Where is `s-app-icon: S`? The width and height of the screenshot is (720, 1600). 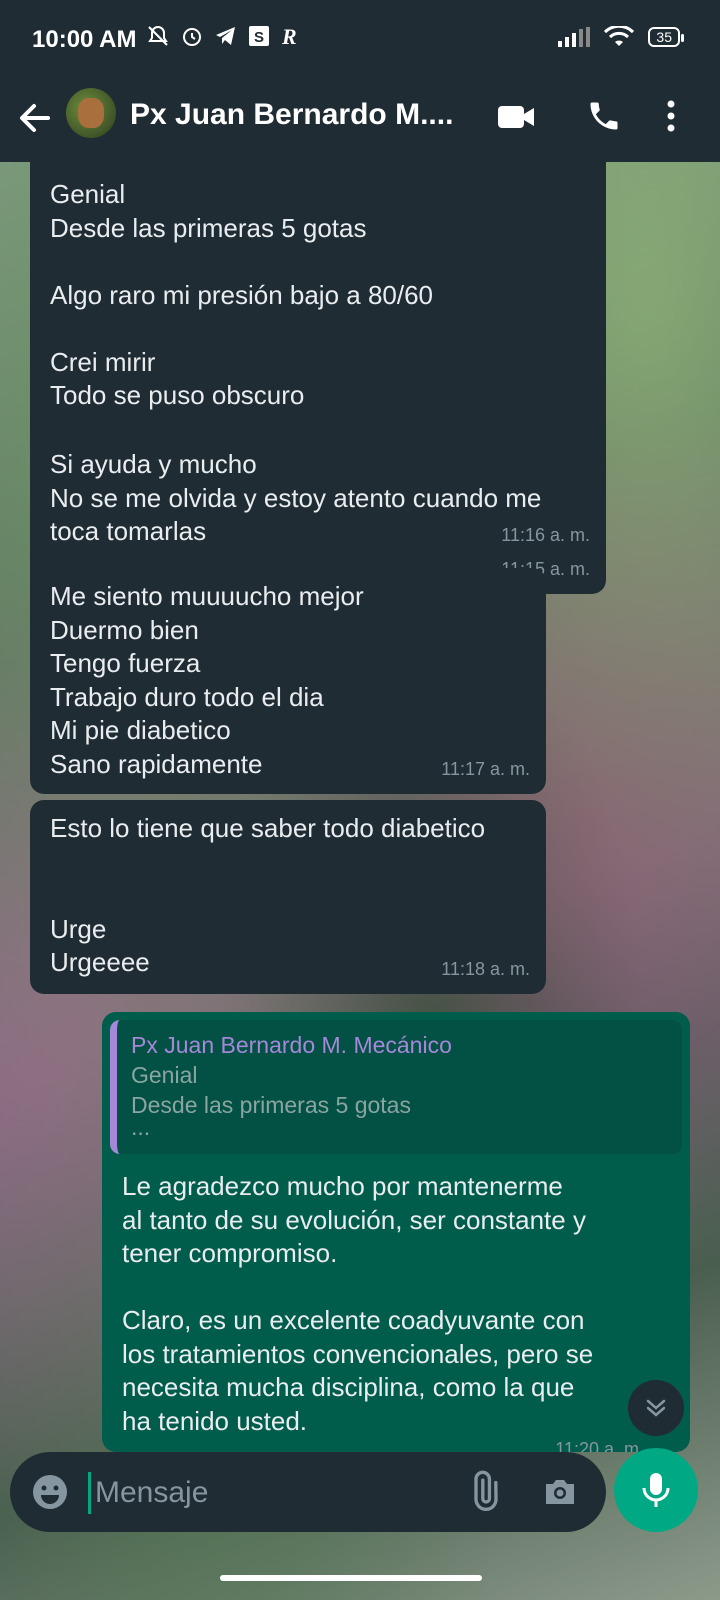 s-app-icon: S is located at coordinates (259, 36).